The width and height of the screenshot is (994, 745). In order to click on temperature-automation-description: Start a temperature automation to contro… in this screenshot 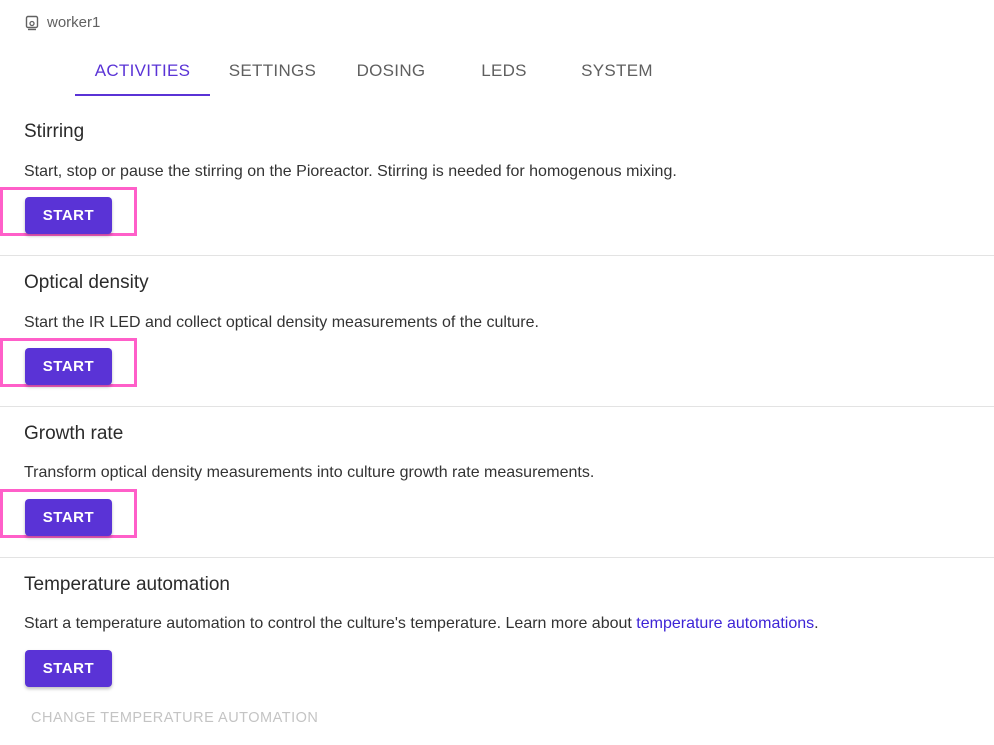, I will do `click(421, 624)`.